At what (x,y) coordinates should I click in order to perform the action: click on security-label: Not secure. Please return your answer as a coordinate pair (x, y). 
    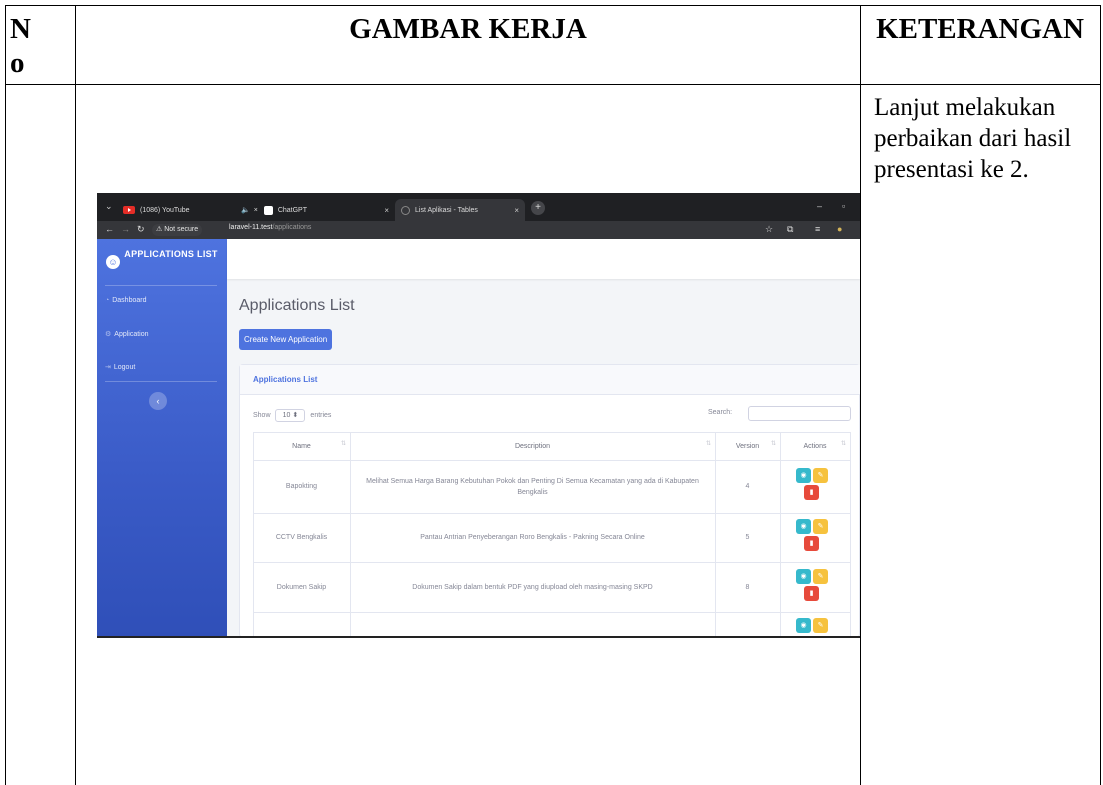
    Looking at the image, I should click on (181, 229).